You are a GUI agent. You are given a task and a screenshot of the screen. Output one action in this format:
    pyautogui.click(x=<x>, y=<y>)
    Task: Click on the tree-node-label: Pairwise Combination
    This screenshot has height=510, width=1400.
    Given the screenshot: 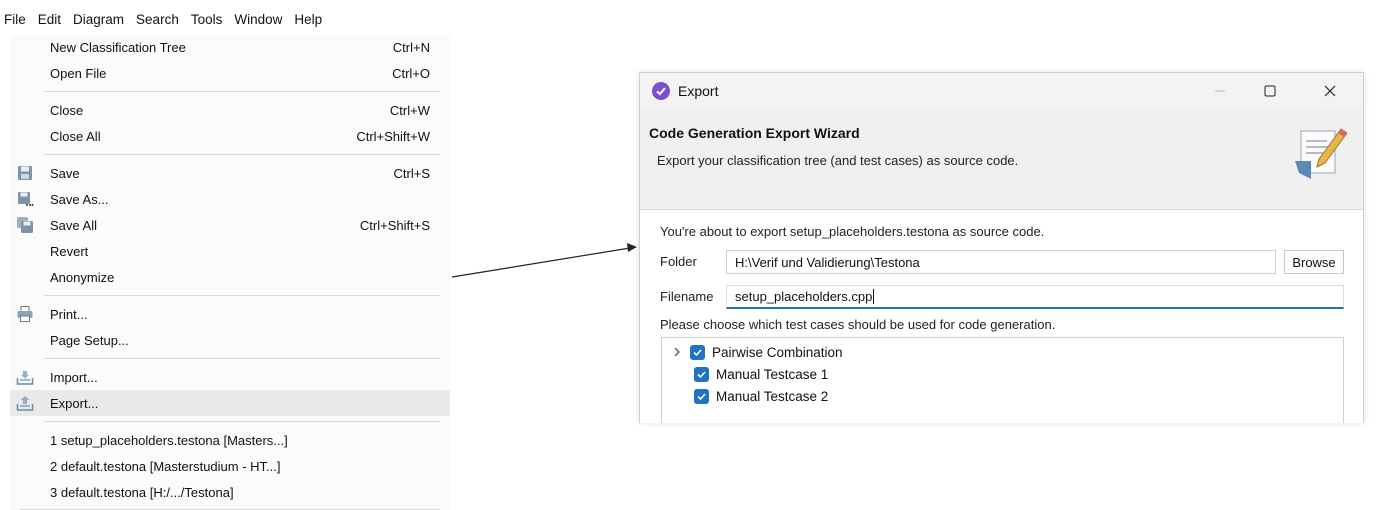 What is the action you would take?
    pyautogui.click(x=777, y=352)
    